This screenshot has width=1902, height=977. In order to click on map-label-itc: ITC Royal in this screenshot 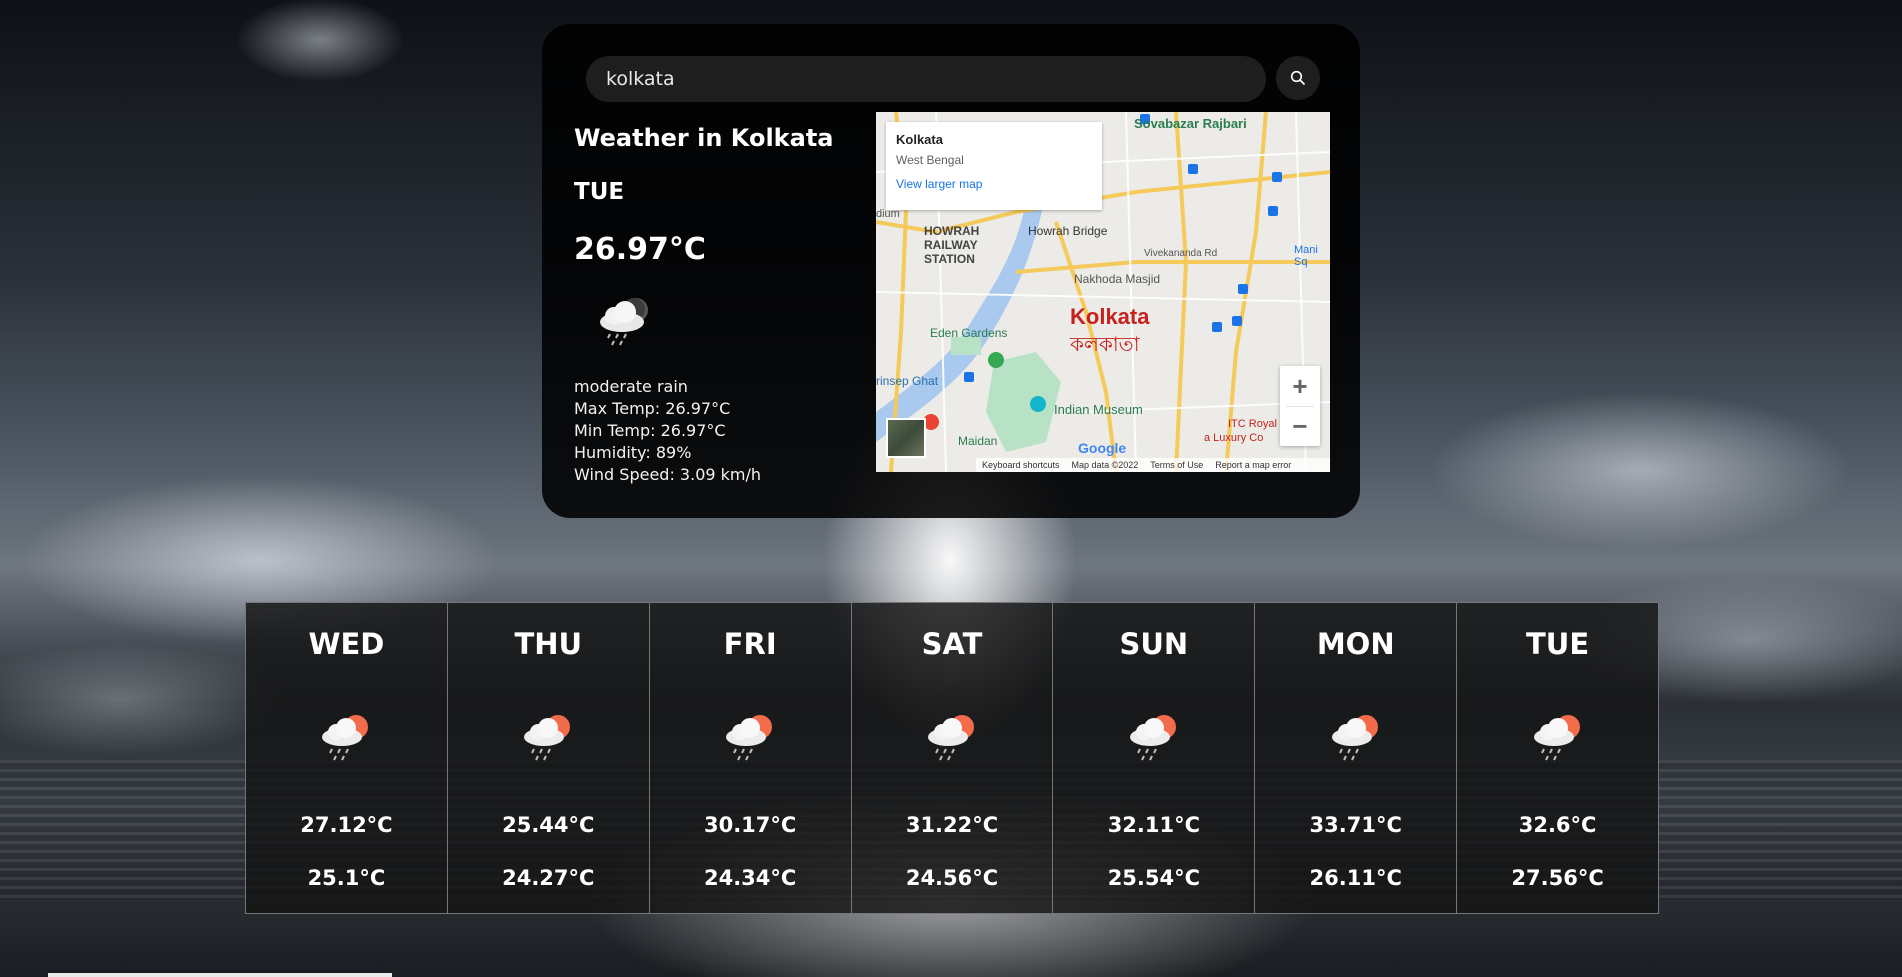, I will do `click(1252, 424)`.